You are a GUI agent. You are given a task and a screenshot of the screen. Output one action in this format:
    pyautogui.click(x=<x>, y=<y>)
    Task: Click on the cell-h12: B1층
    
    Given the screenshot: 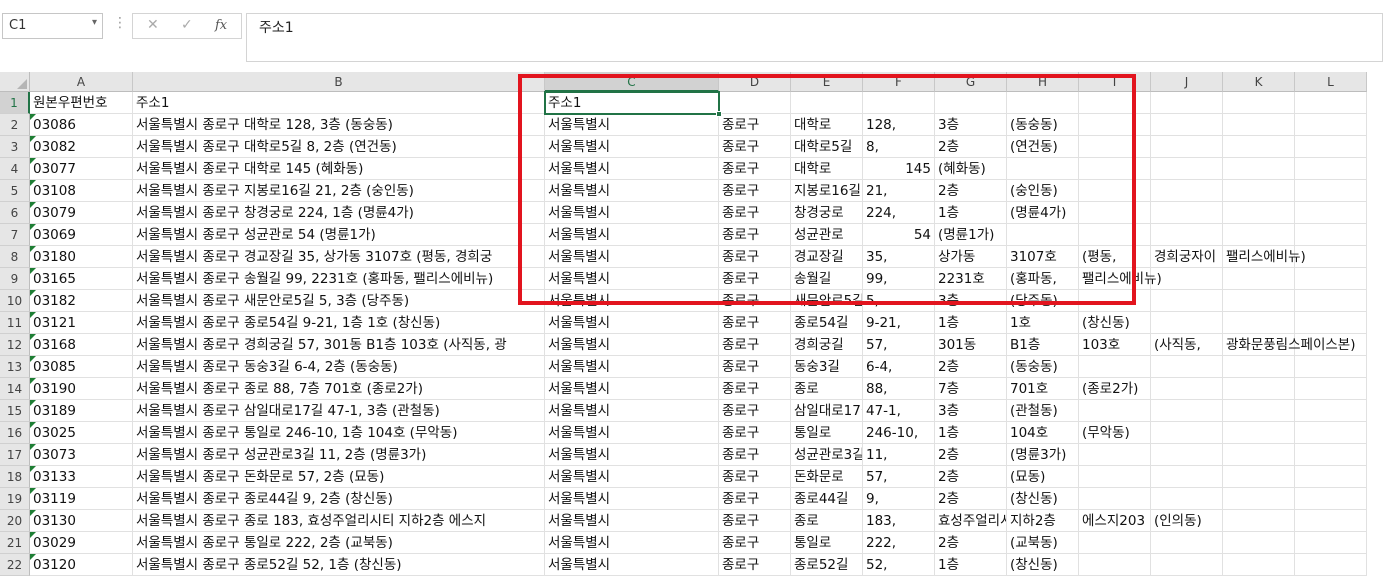 What is the action you would take?
    pyautogui.click(x=1043, y=345)
    